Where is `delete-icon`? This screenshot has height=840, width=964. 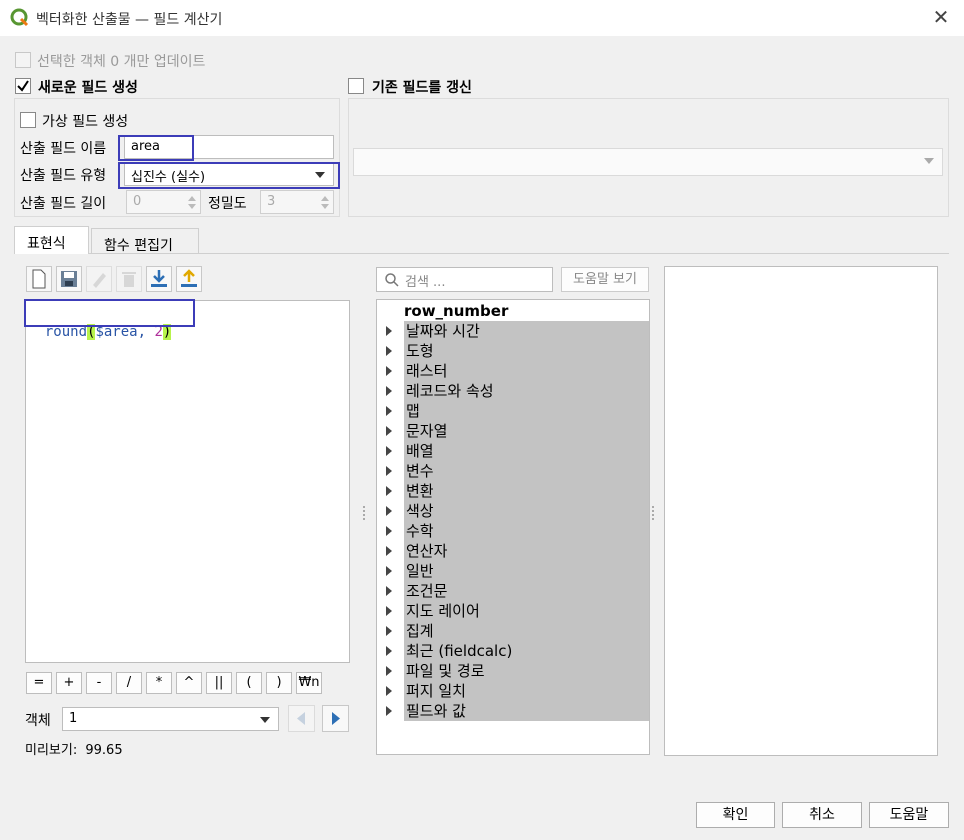 delete-icon is located at coordinates (129, 279).